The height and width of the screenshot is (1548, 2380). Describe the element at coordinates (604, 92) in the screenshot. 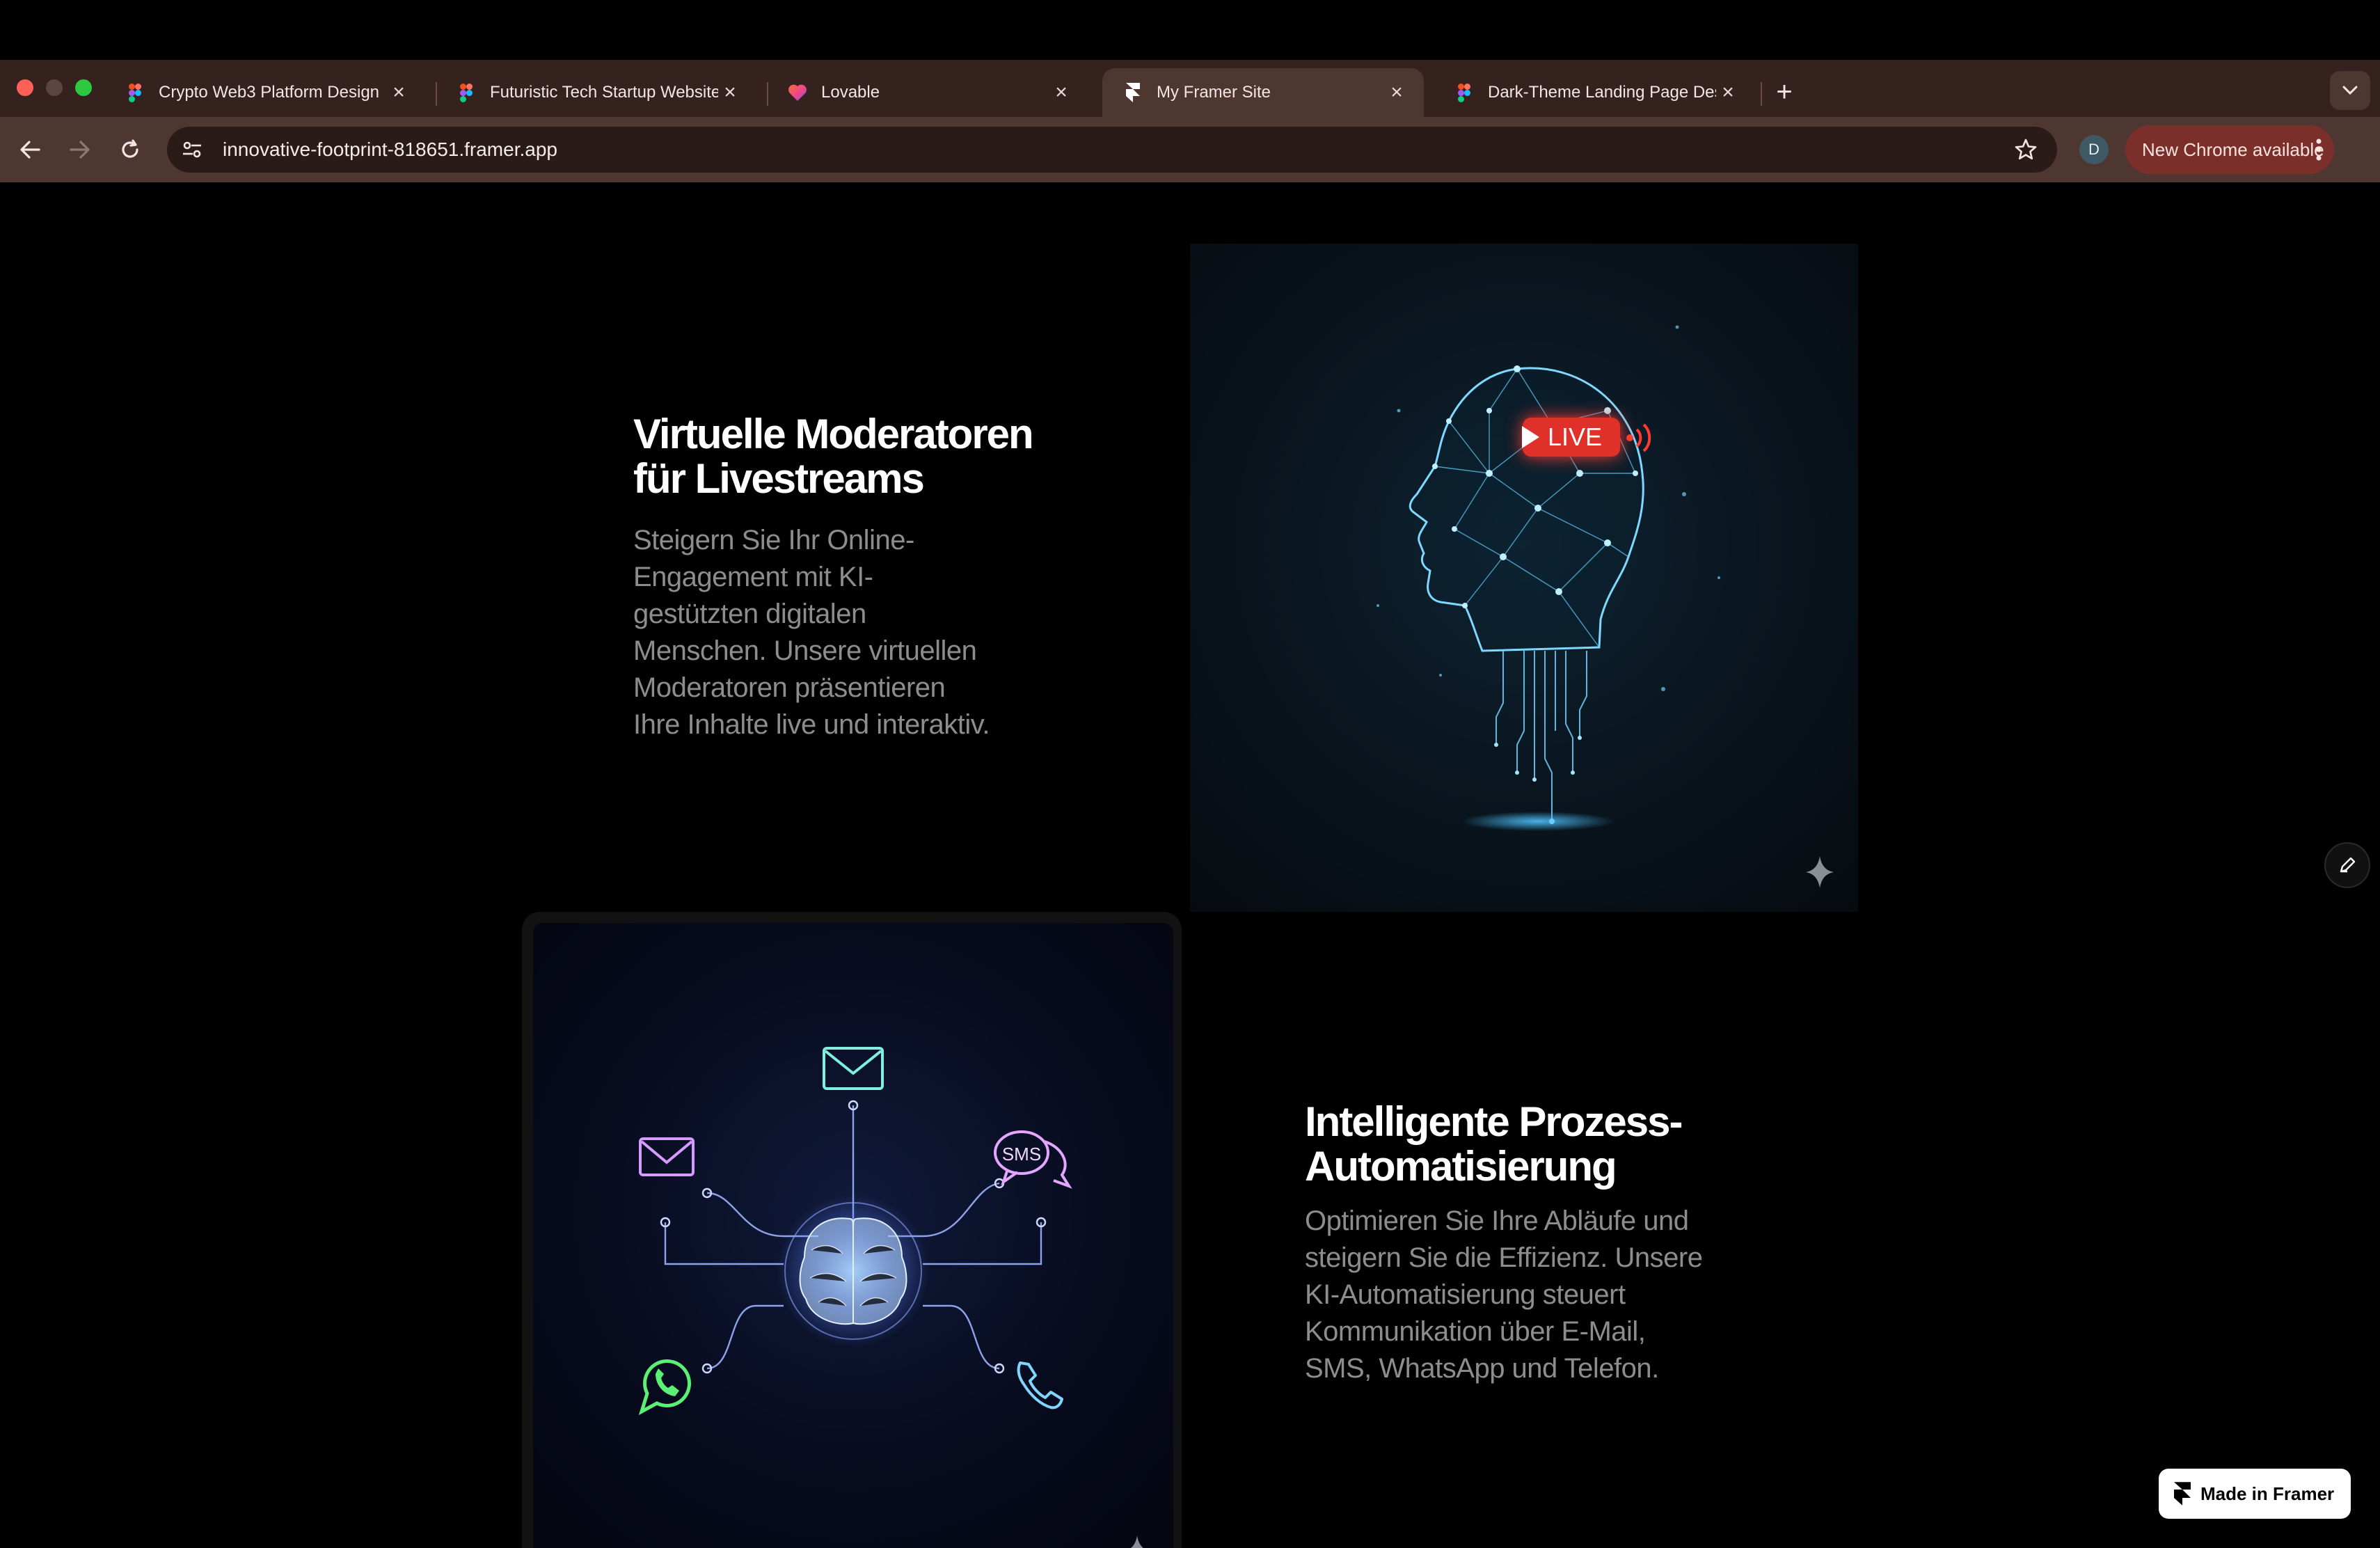

I see `tab-title: Futuristic Tech Startup Website` at that location.